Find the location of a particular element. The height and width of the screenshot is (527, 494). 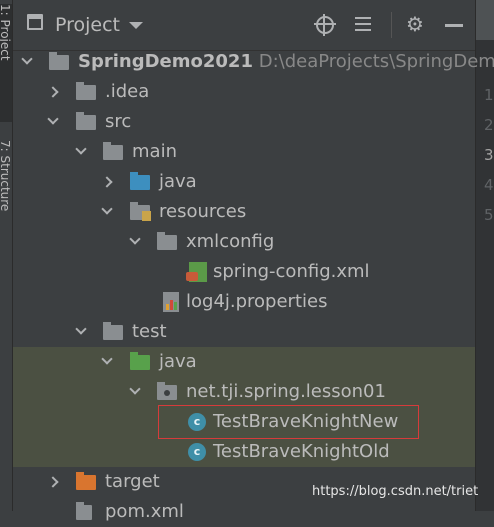

header-divider is located at coordinates (391, 25).